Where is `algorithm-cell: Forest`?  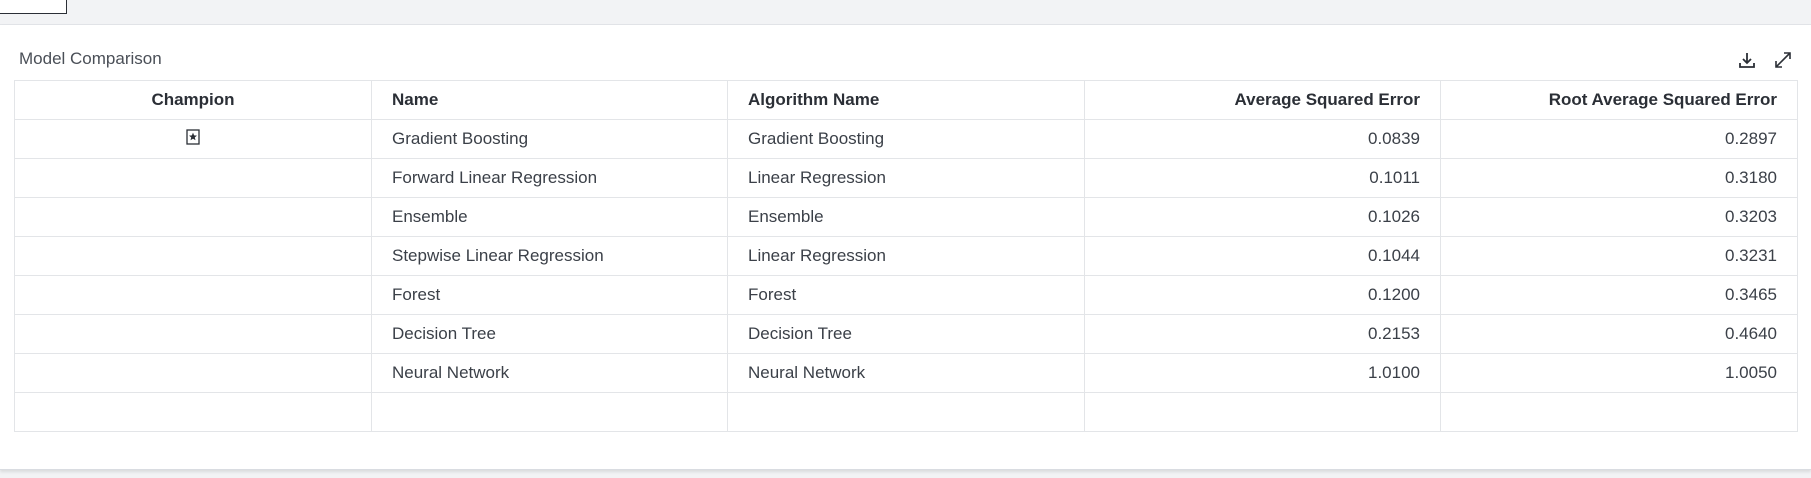 algorithm-cell: Forest is located at coordinates (906, 295).